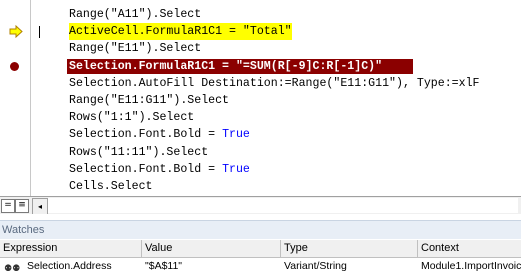 The image size is (521, 279). Describe the element at coordinates (471, 266) in the screenshot. I see `watch-context: Module1.ImportInvoice` at that location.